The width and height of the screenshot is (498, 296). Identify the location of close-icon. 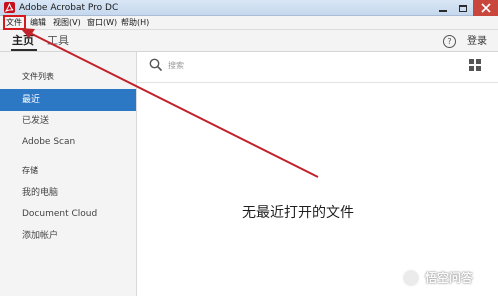
(485, 8).